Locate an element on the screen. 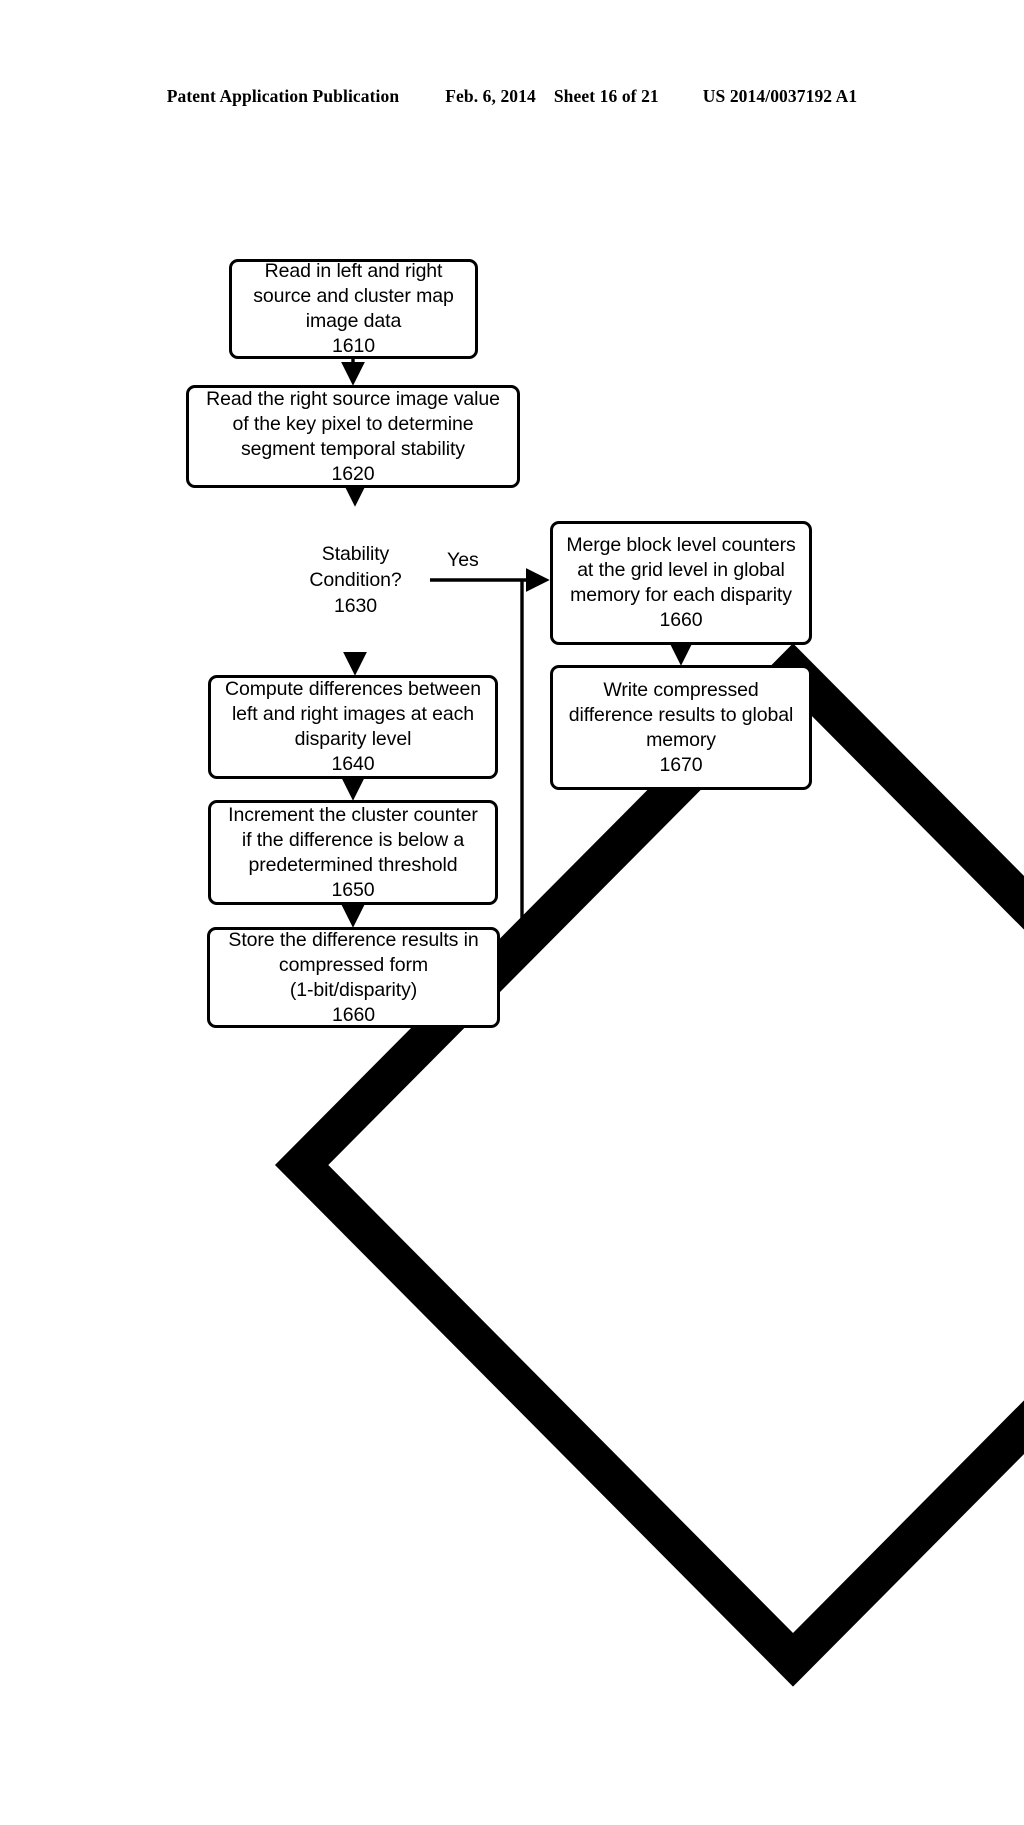 This screenshot has width=1024, height=1825. flow-node-1630-line-1: Stability is located at coordinates (355, 554).